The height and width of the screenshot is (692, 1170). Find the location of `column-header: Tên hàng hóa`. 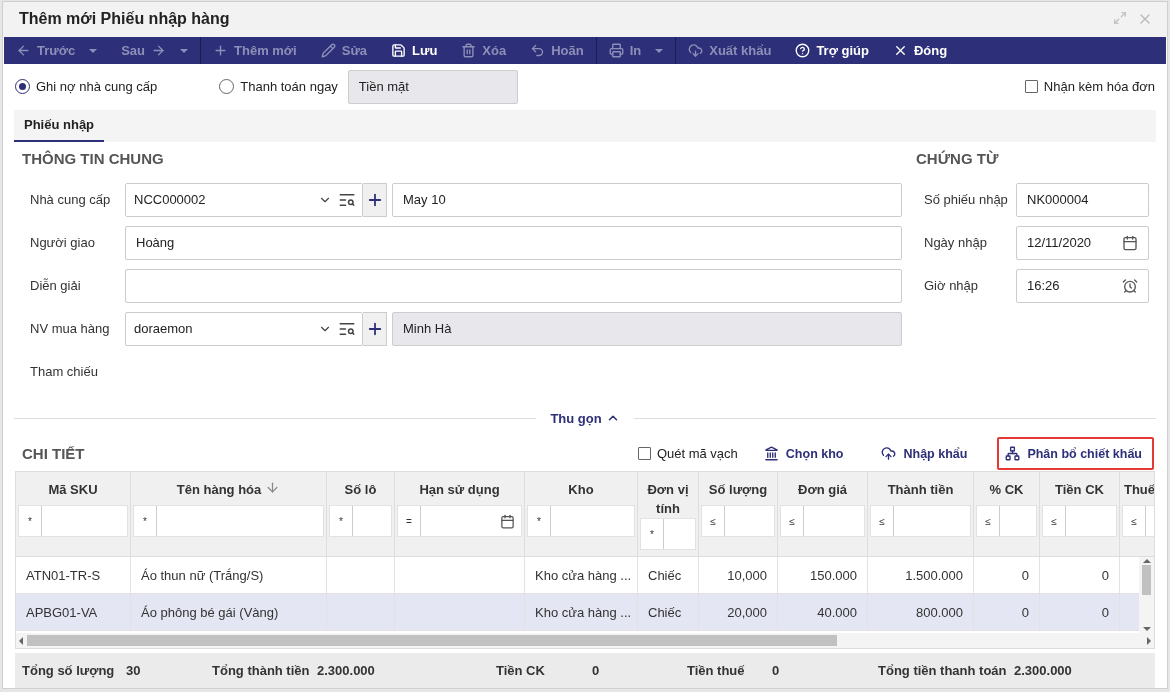

column-header: Tên hàng hóa is located at coordinates (228, 489).